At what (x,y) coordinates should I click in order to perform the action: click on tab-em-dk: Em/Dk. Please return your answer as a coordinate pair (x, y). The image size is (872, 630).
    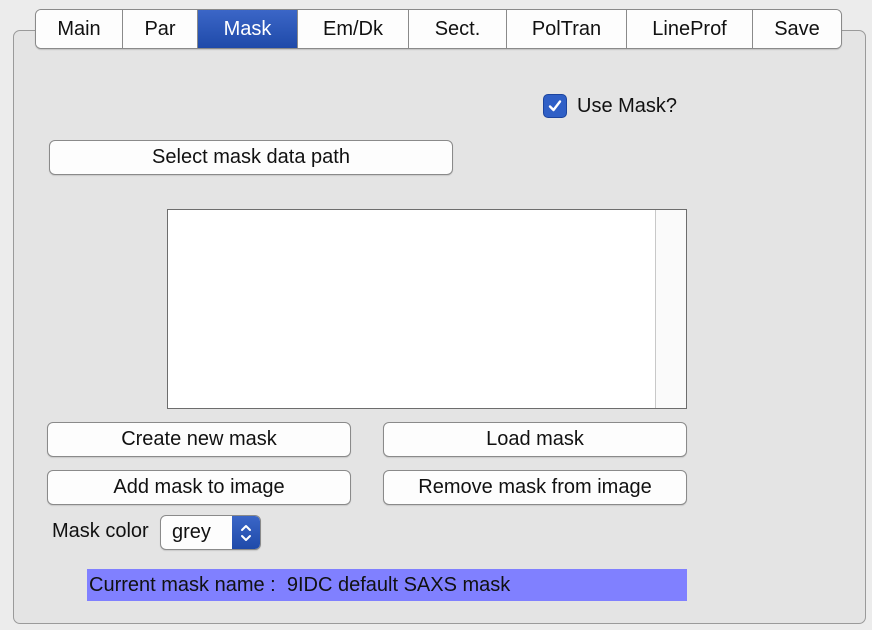
    Looking at the image, I should click on (353, 29).